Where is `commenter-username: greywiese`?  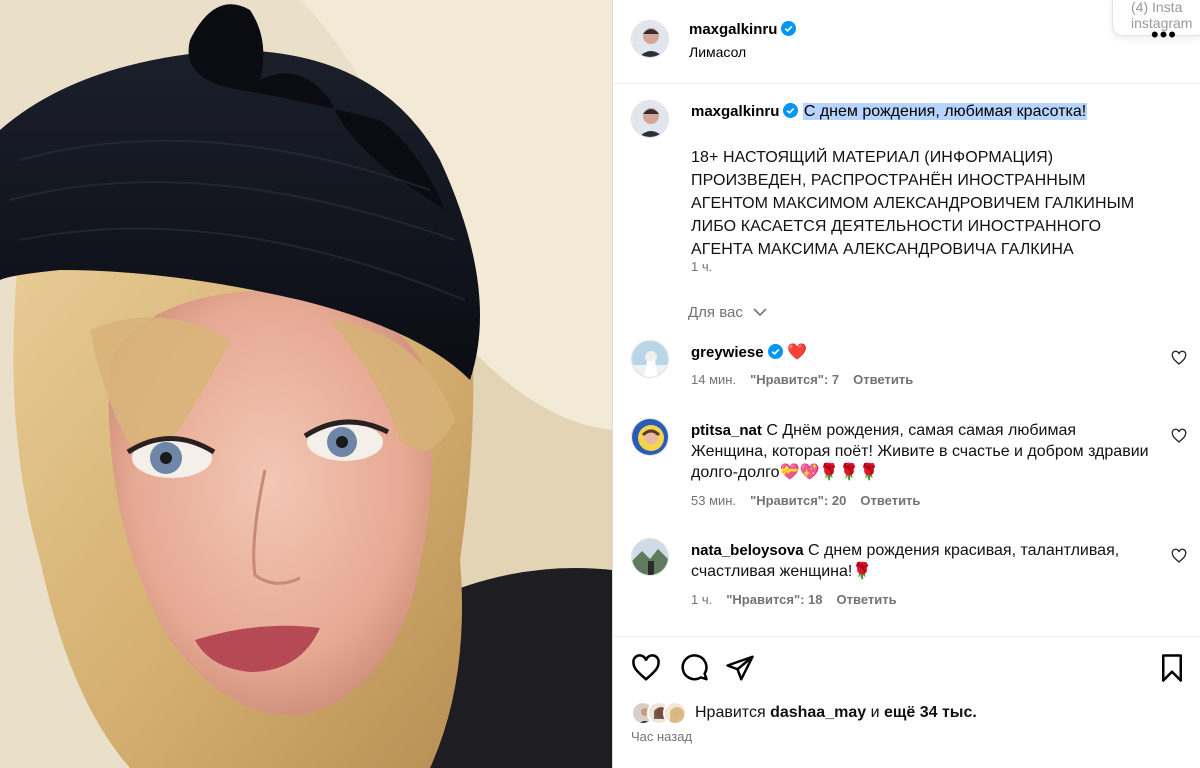 commenter-username: greywiese is located at coordinates (727, 352).